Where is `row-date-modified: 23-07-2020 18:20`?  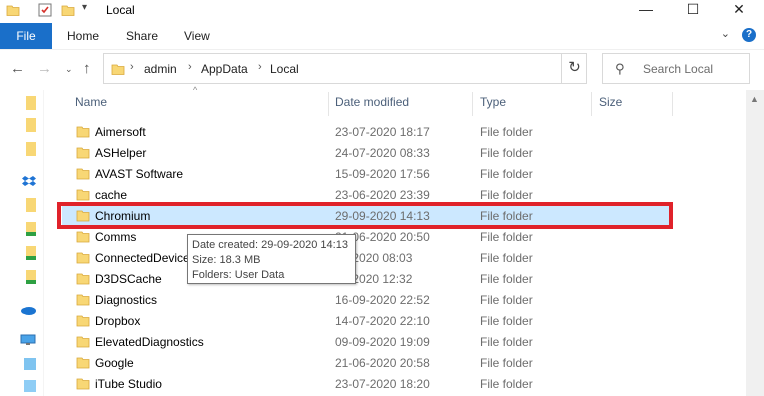 row-date-modified: 23-07-2020 18:20 is located at coordinates (382, 384).